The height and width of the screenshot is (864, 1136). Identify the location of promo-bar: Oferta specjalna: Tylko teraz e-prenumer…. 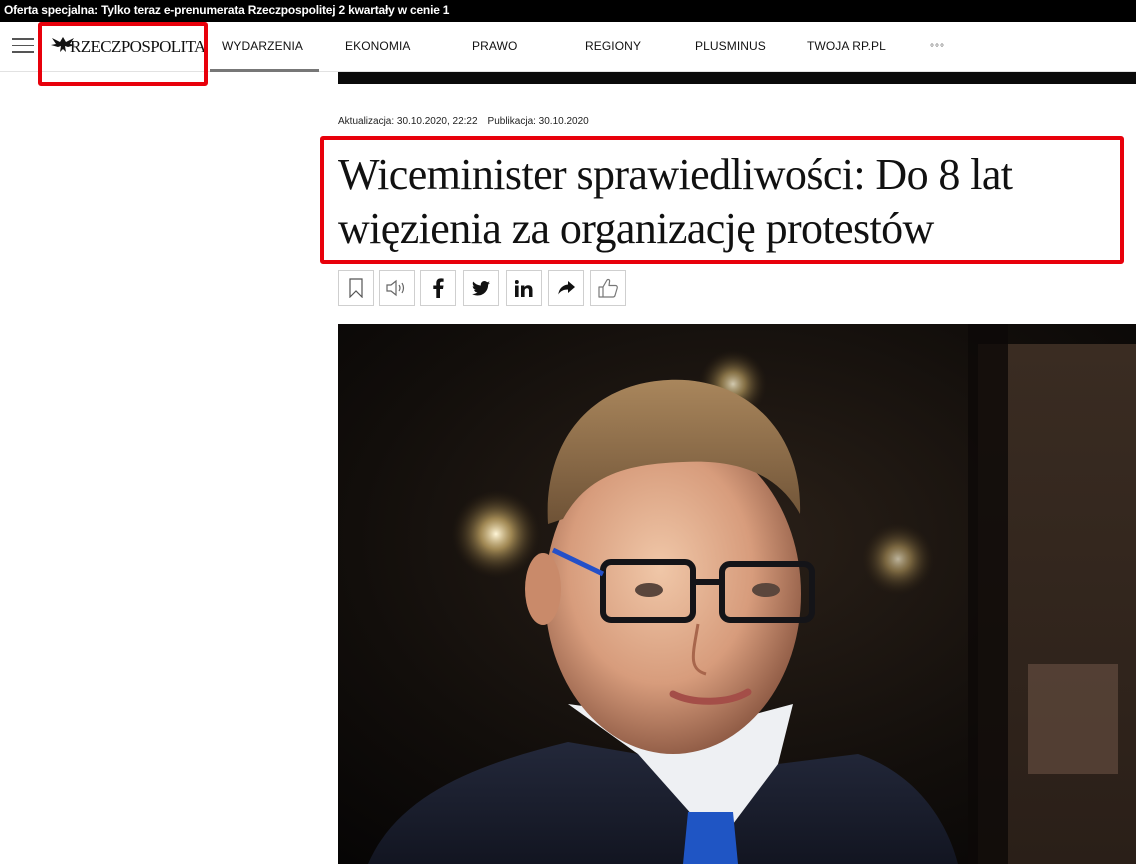
(568, 11).